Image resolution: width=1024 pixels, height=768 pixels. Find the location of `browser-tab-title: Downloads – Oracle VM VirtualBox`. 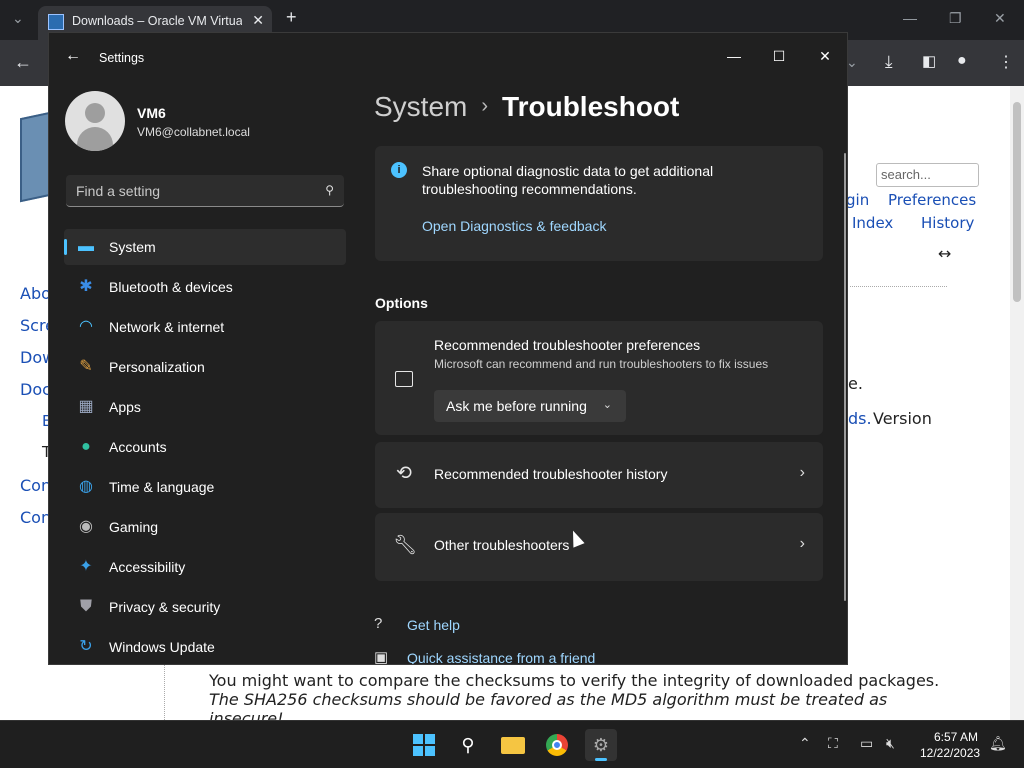

browser-tab-title: Downloads – Oracle VM VirtualBox is located at coordinates (157, 21).